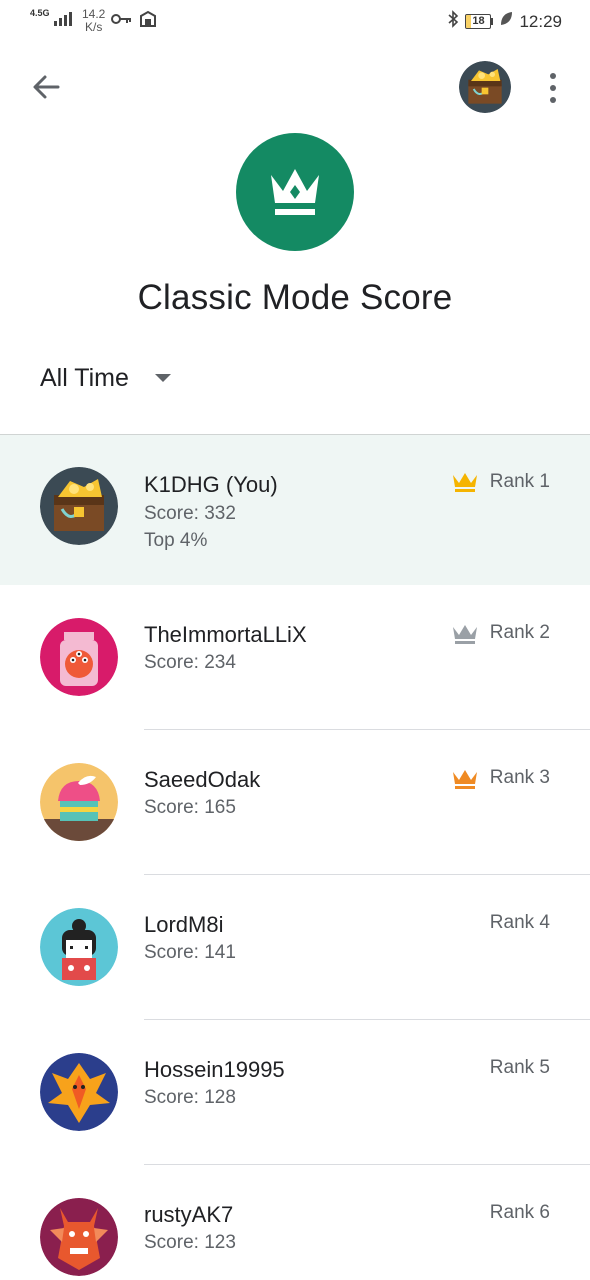  Describe the element at coordinates (519, 632) in the screenshot. I see `player-rank: Rank 2` at that location.